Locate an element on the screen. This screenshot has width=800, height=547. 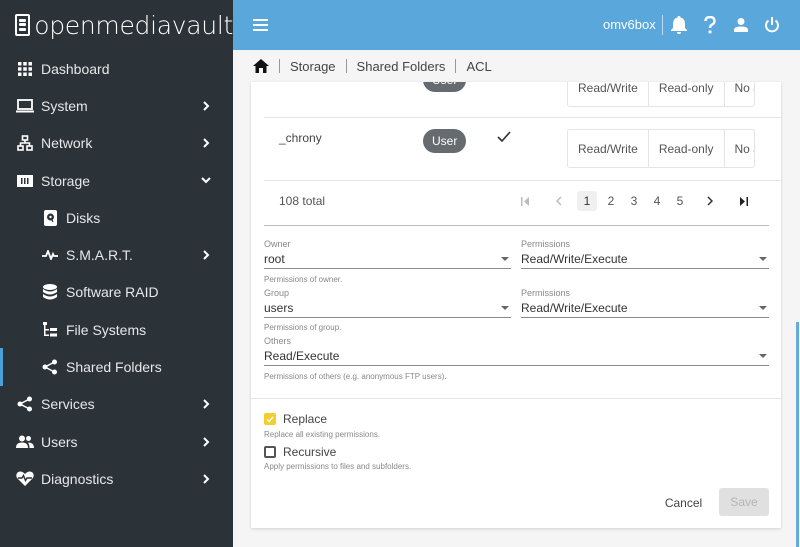
menu-icon is located at coordinates (260, 25).